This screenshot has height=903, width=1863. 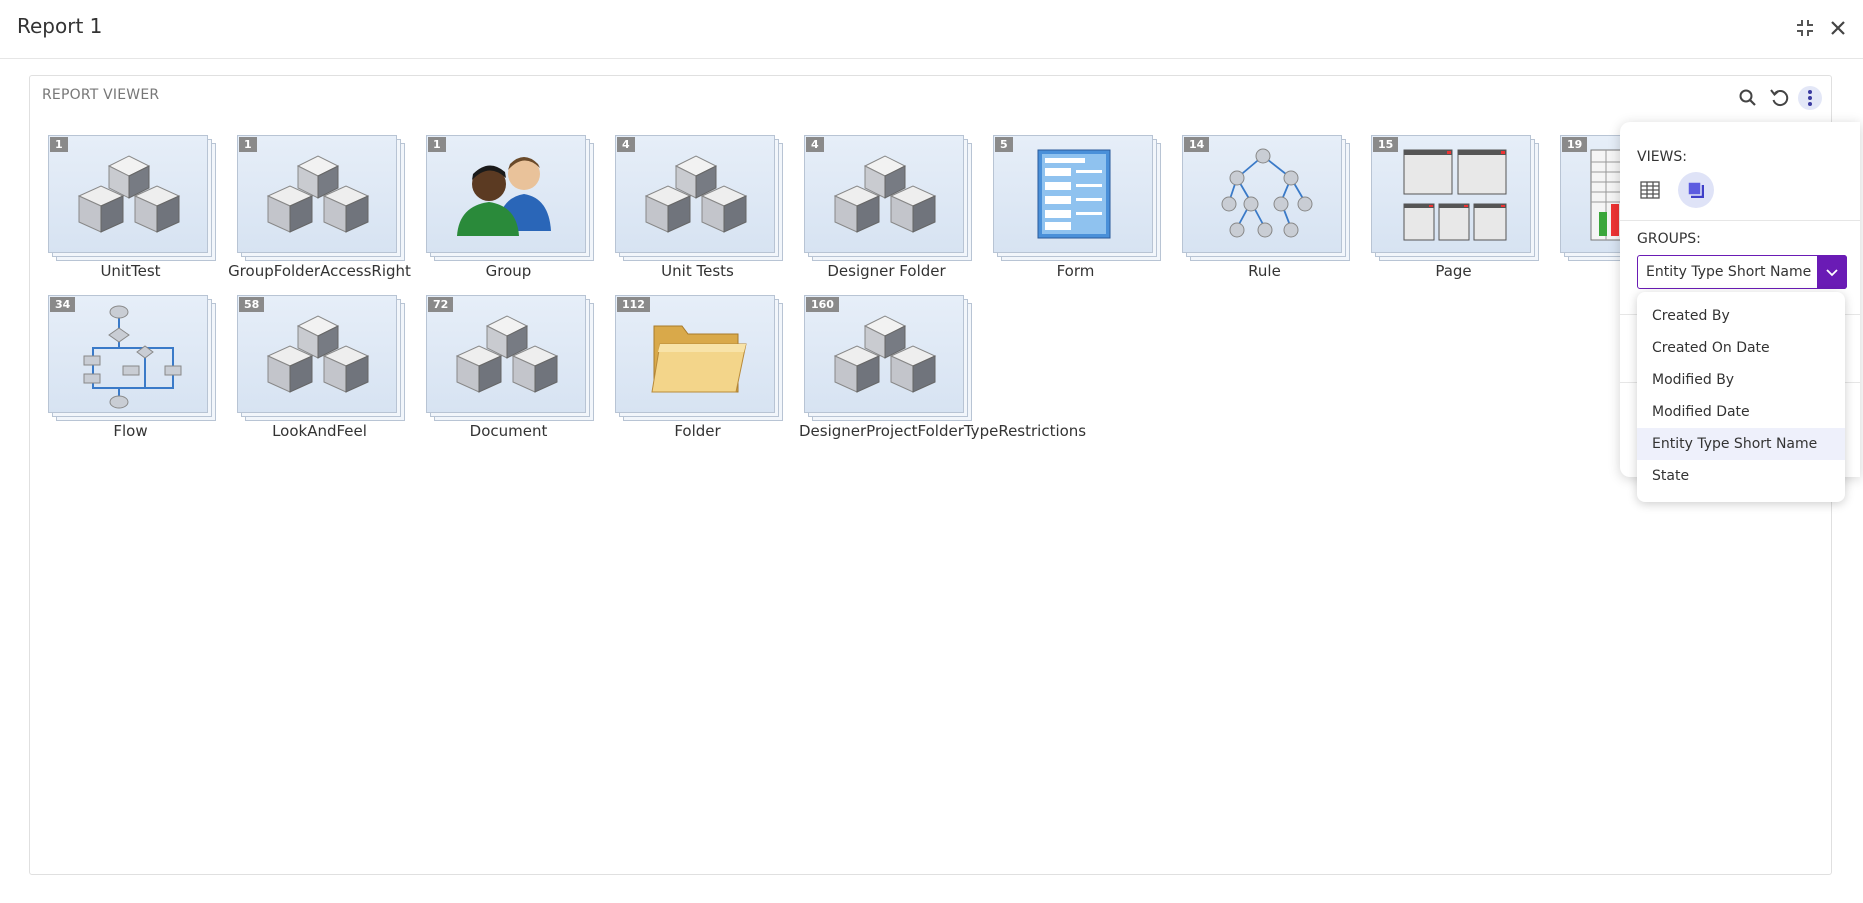 I want to click on minimize-icon, so click(x=1805, y=28).